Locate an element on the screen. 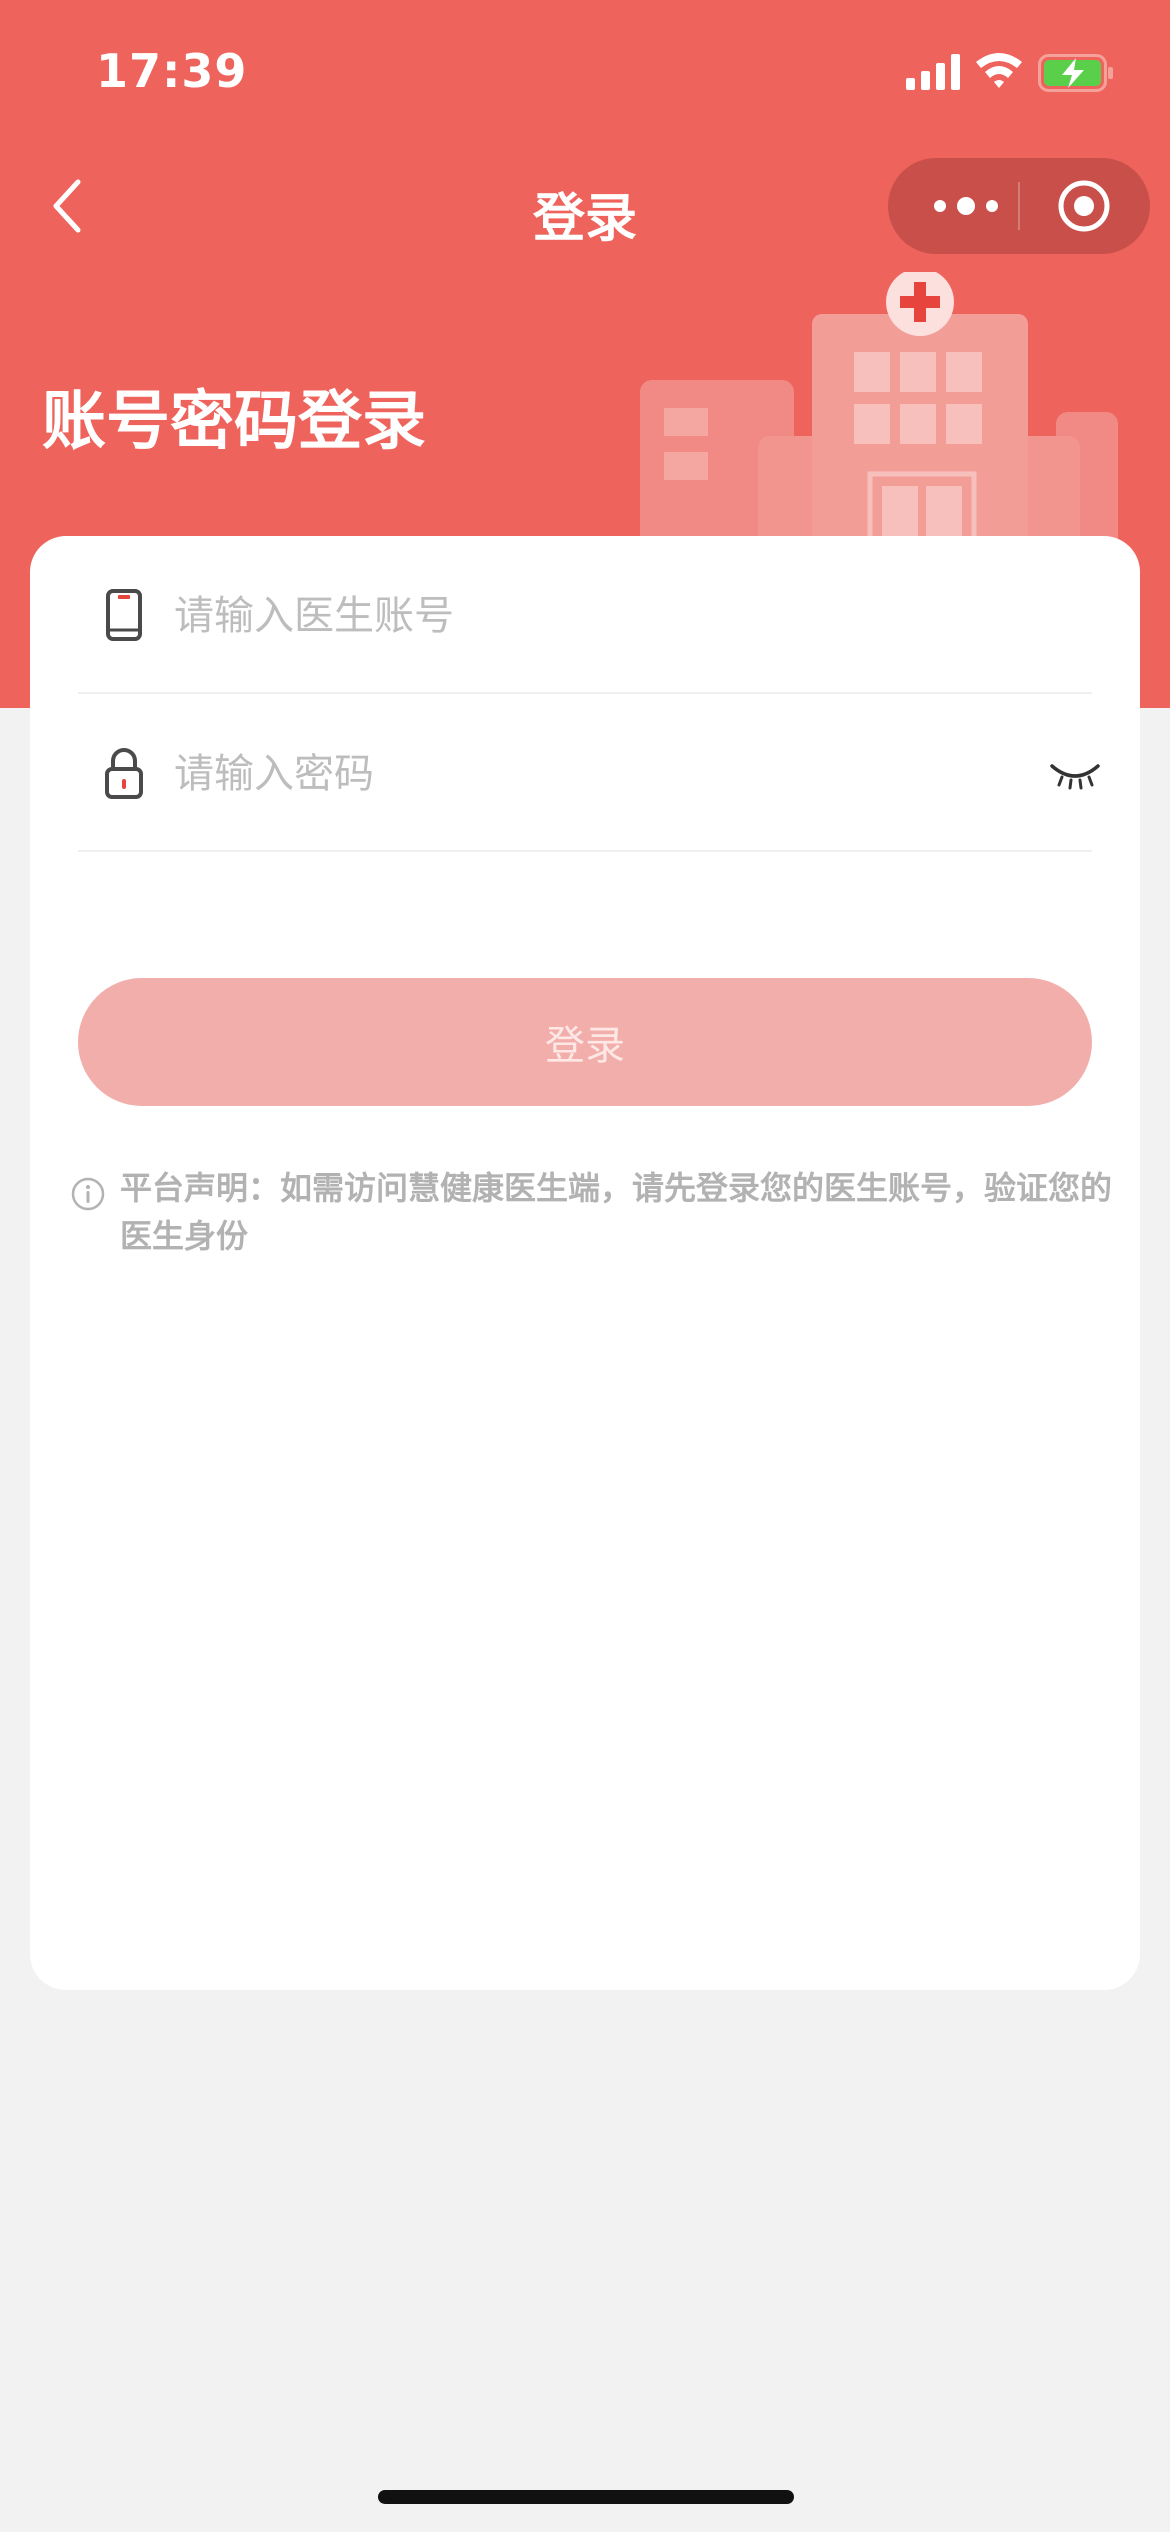 This screenshot has height=2532, width=1170. account-input is located at coordinates (584, 616).